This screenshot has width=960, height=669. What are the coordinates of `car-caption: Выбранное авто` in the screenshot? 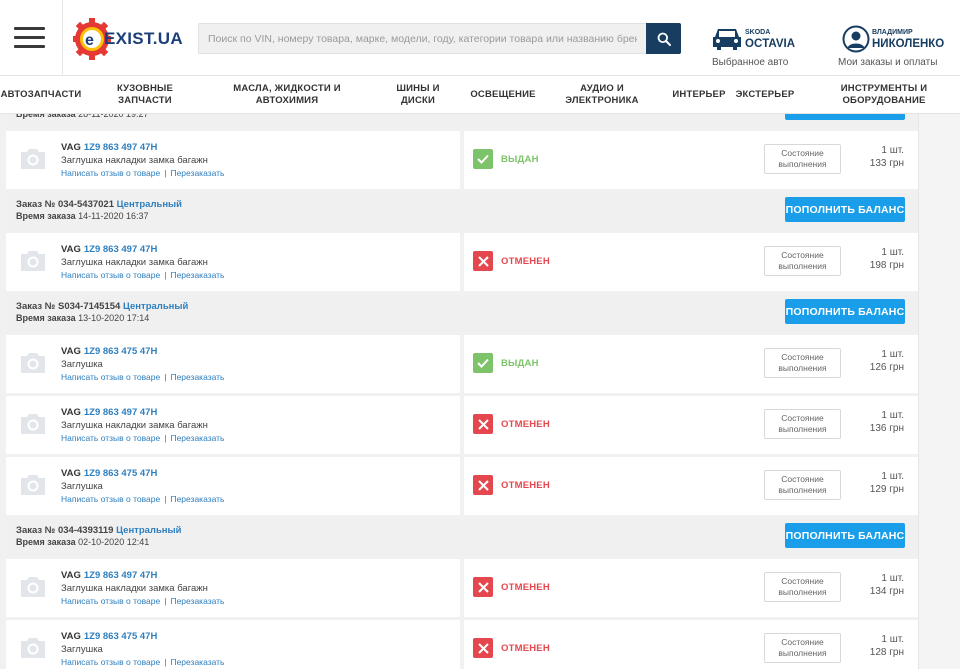 It's located at (750, 62).